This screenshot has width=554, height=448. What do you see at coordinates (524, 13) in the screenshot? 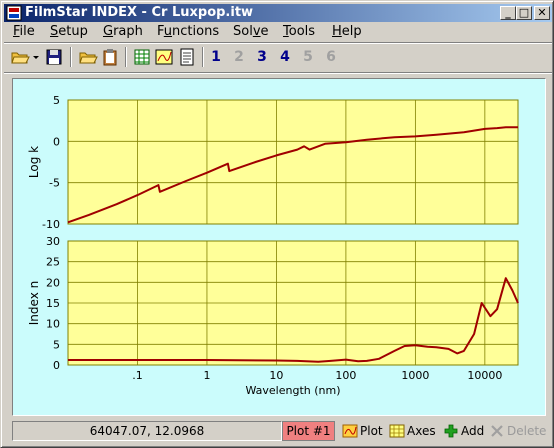
I see `maximize-button: □` at bounding box center [524, 13].